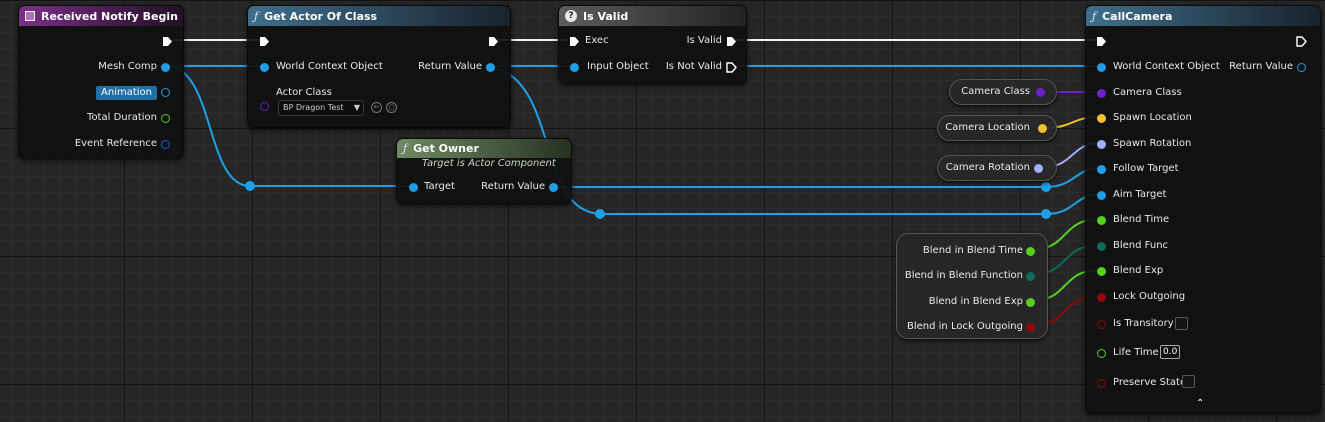 Image resolution: width=1325 pixels, height=422 pixels. What do you see at coordinates (1030, 302) in the screenshot?
I see `blend-in-blend-exp-pin` at bounding box center [1030, 302].